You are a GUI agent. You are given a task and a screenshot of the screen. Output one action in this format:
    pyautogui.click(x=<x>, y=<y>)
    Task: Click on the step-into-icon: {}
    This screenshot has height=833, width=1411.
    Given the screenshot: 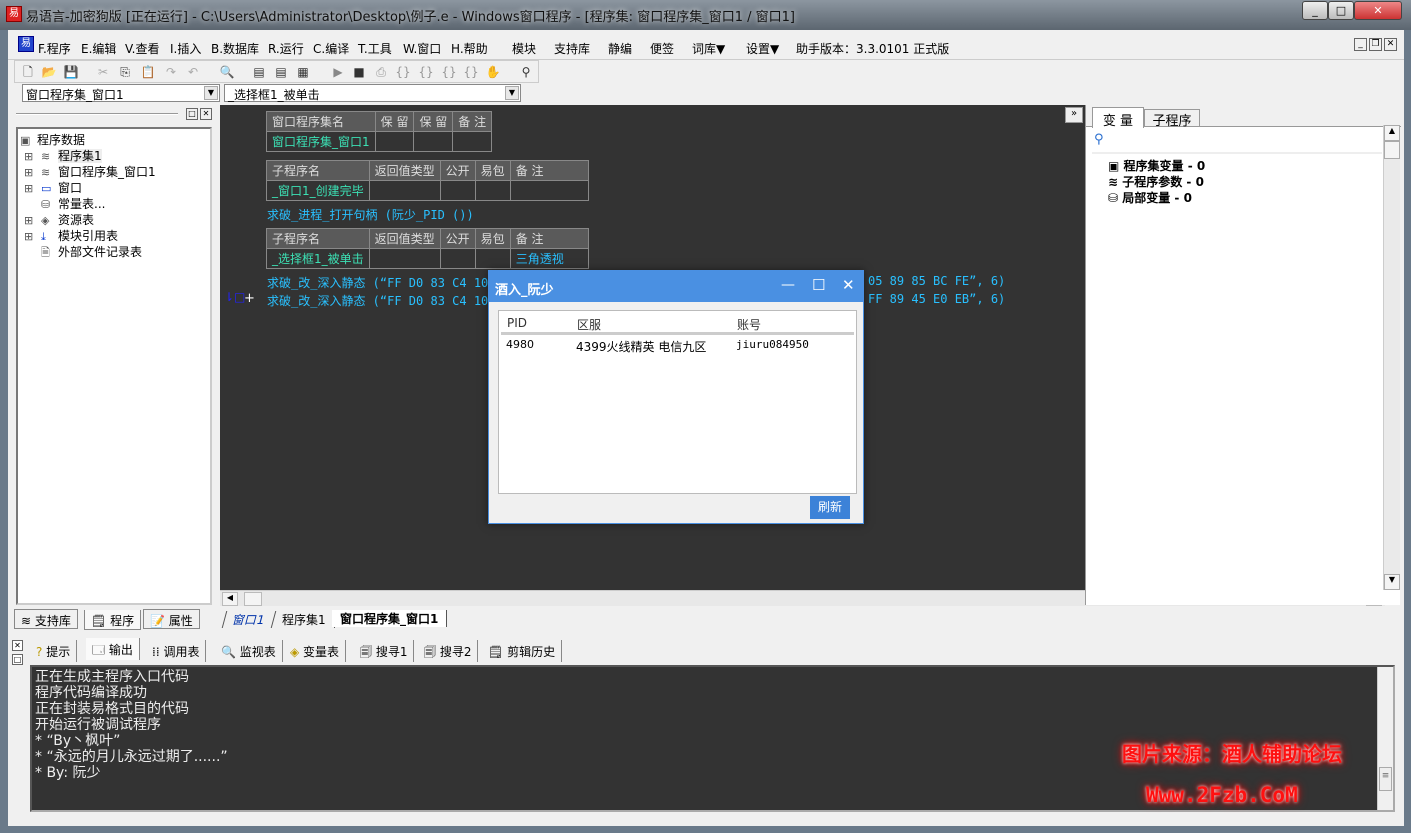 What is the action you would take?
    pyautogui.click(x=403, y=72)
    